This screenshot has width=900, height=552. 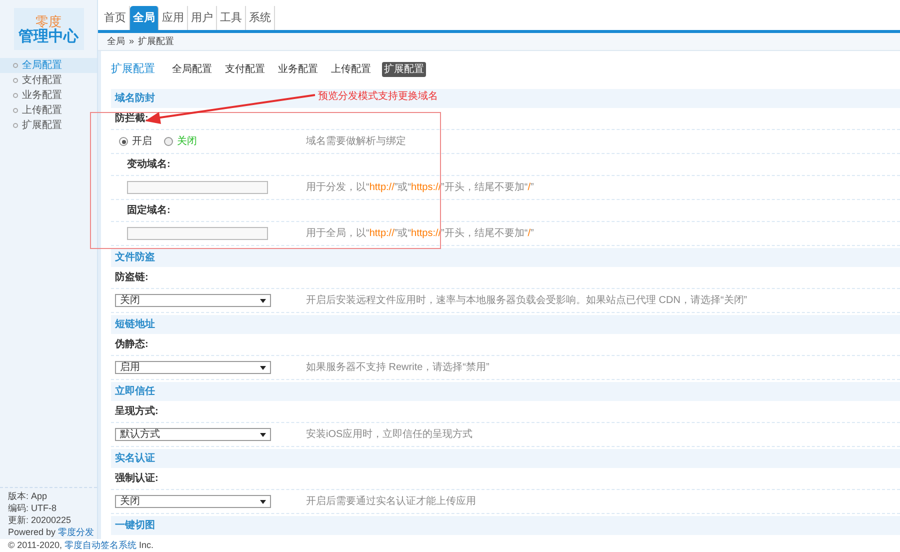 What do you see at coordinates (49, 29) in the screenshot?
I see `logo: 零度 管理中心` at bounding box center [49, 29].